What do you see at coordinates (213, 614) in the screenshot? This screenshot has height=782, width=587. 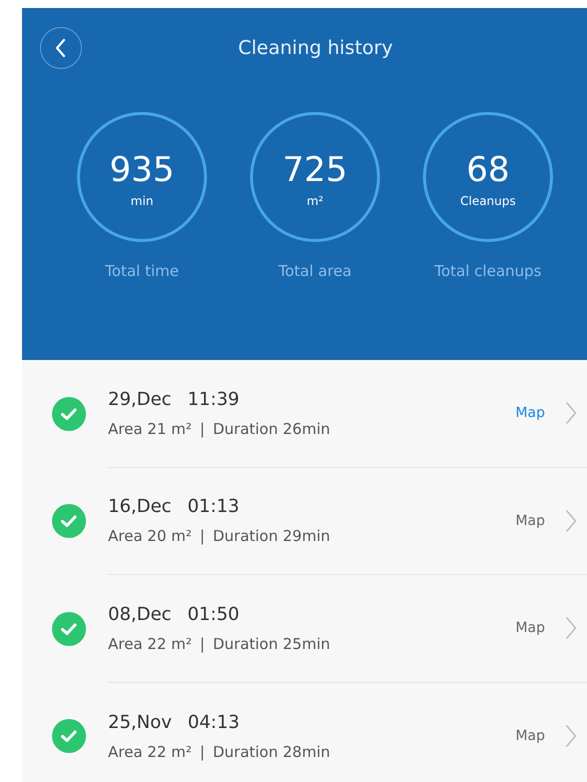 I see `record-time: 01:50` at bounding box center [213, 614].